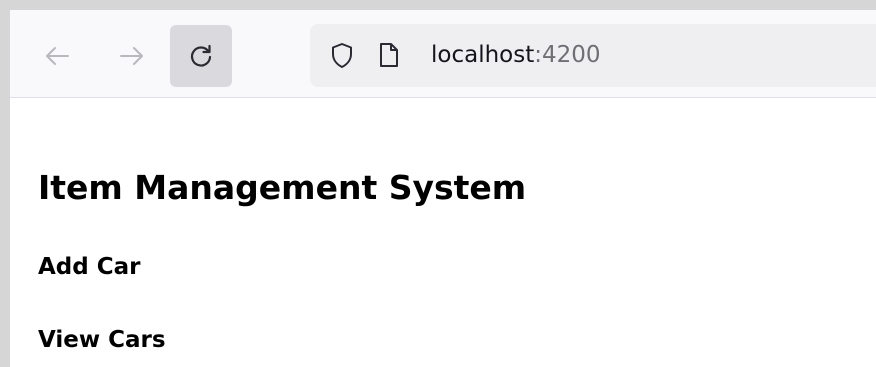 This screenshot has width=876, height=367. Describe the element at coordinates (102, 340) in the screenshot. I see `view-cars-link: View Cars` at that location.